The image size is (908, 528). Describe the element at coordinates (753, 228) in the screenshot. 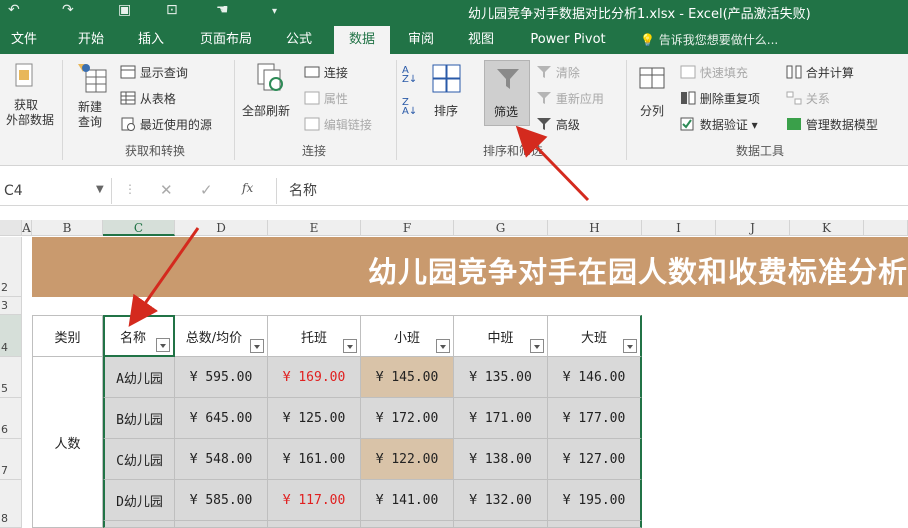

I see `column-header-j: J` at that location.